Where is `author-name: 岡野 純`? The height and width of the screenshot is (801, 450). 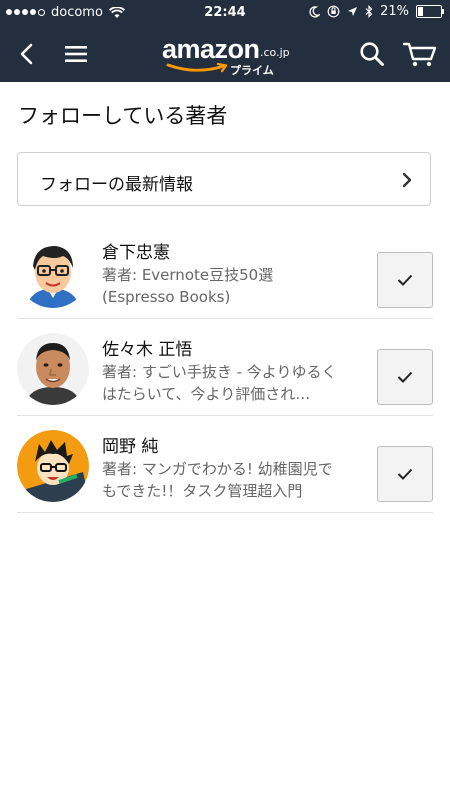
author-name: 岡野 純 is located at coordinates (130, 444).